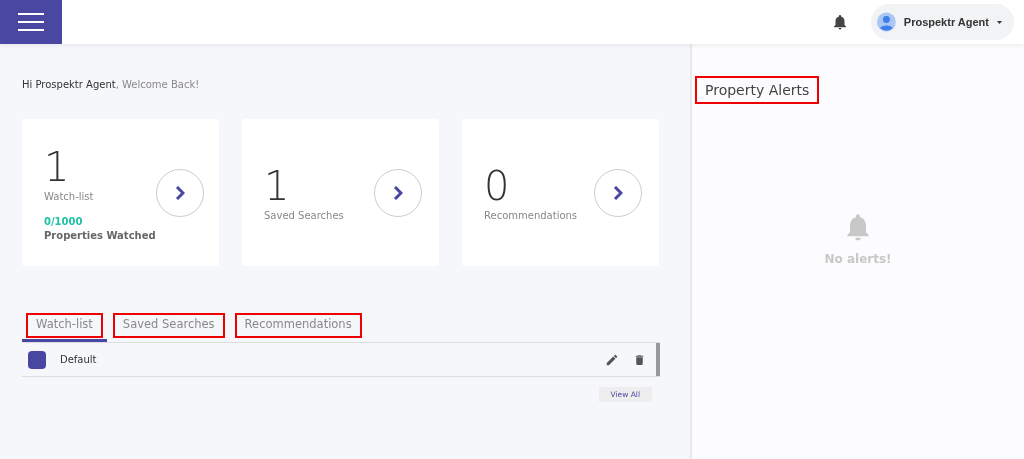 Image resolution: width=1024 pixels, height=459 pixels. Describe the element at coordinates (304, 215) in the screenshot. I see `stat-label: Saved Searches` at that location.